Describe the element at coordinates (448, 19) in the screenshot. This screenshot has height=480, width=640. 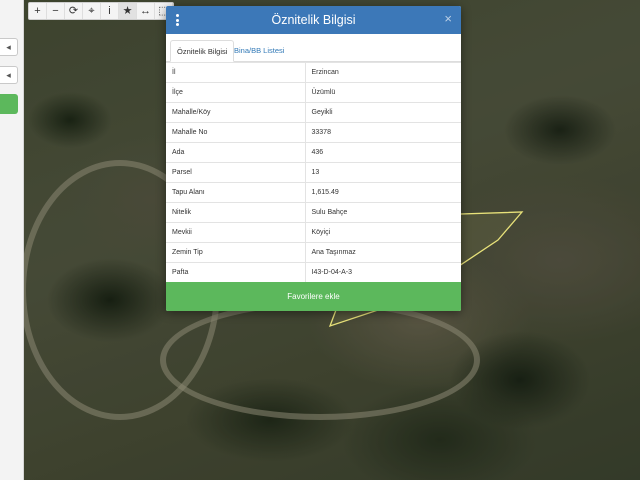
I see `close-icon: ×` at that location.